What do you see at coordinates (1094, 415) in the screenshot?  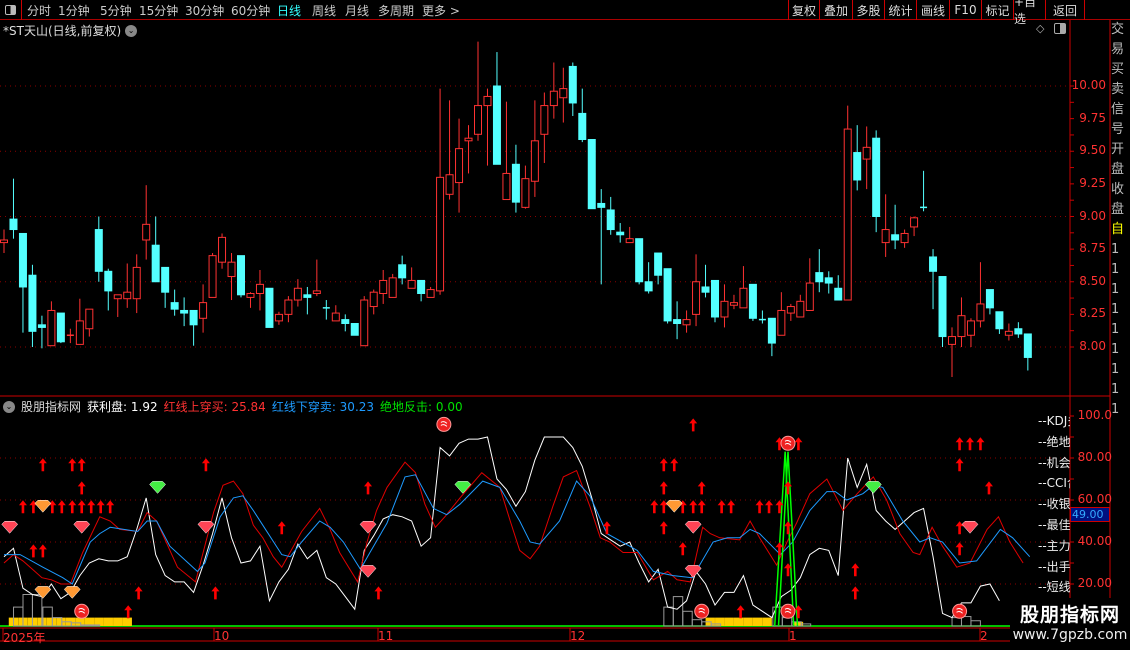 I see `indicator-tick-label: 100.0` at bounding box center [1094, 415].